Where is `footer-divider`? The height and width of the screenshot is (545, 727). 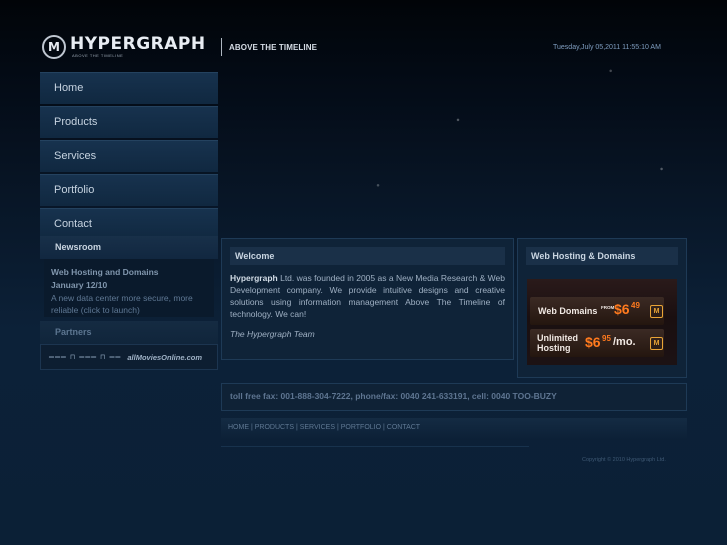 footer-divider is located at coordinates (375, 446).